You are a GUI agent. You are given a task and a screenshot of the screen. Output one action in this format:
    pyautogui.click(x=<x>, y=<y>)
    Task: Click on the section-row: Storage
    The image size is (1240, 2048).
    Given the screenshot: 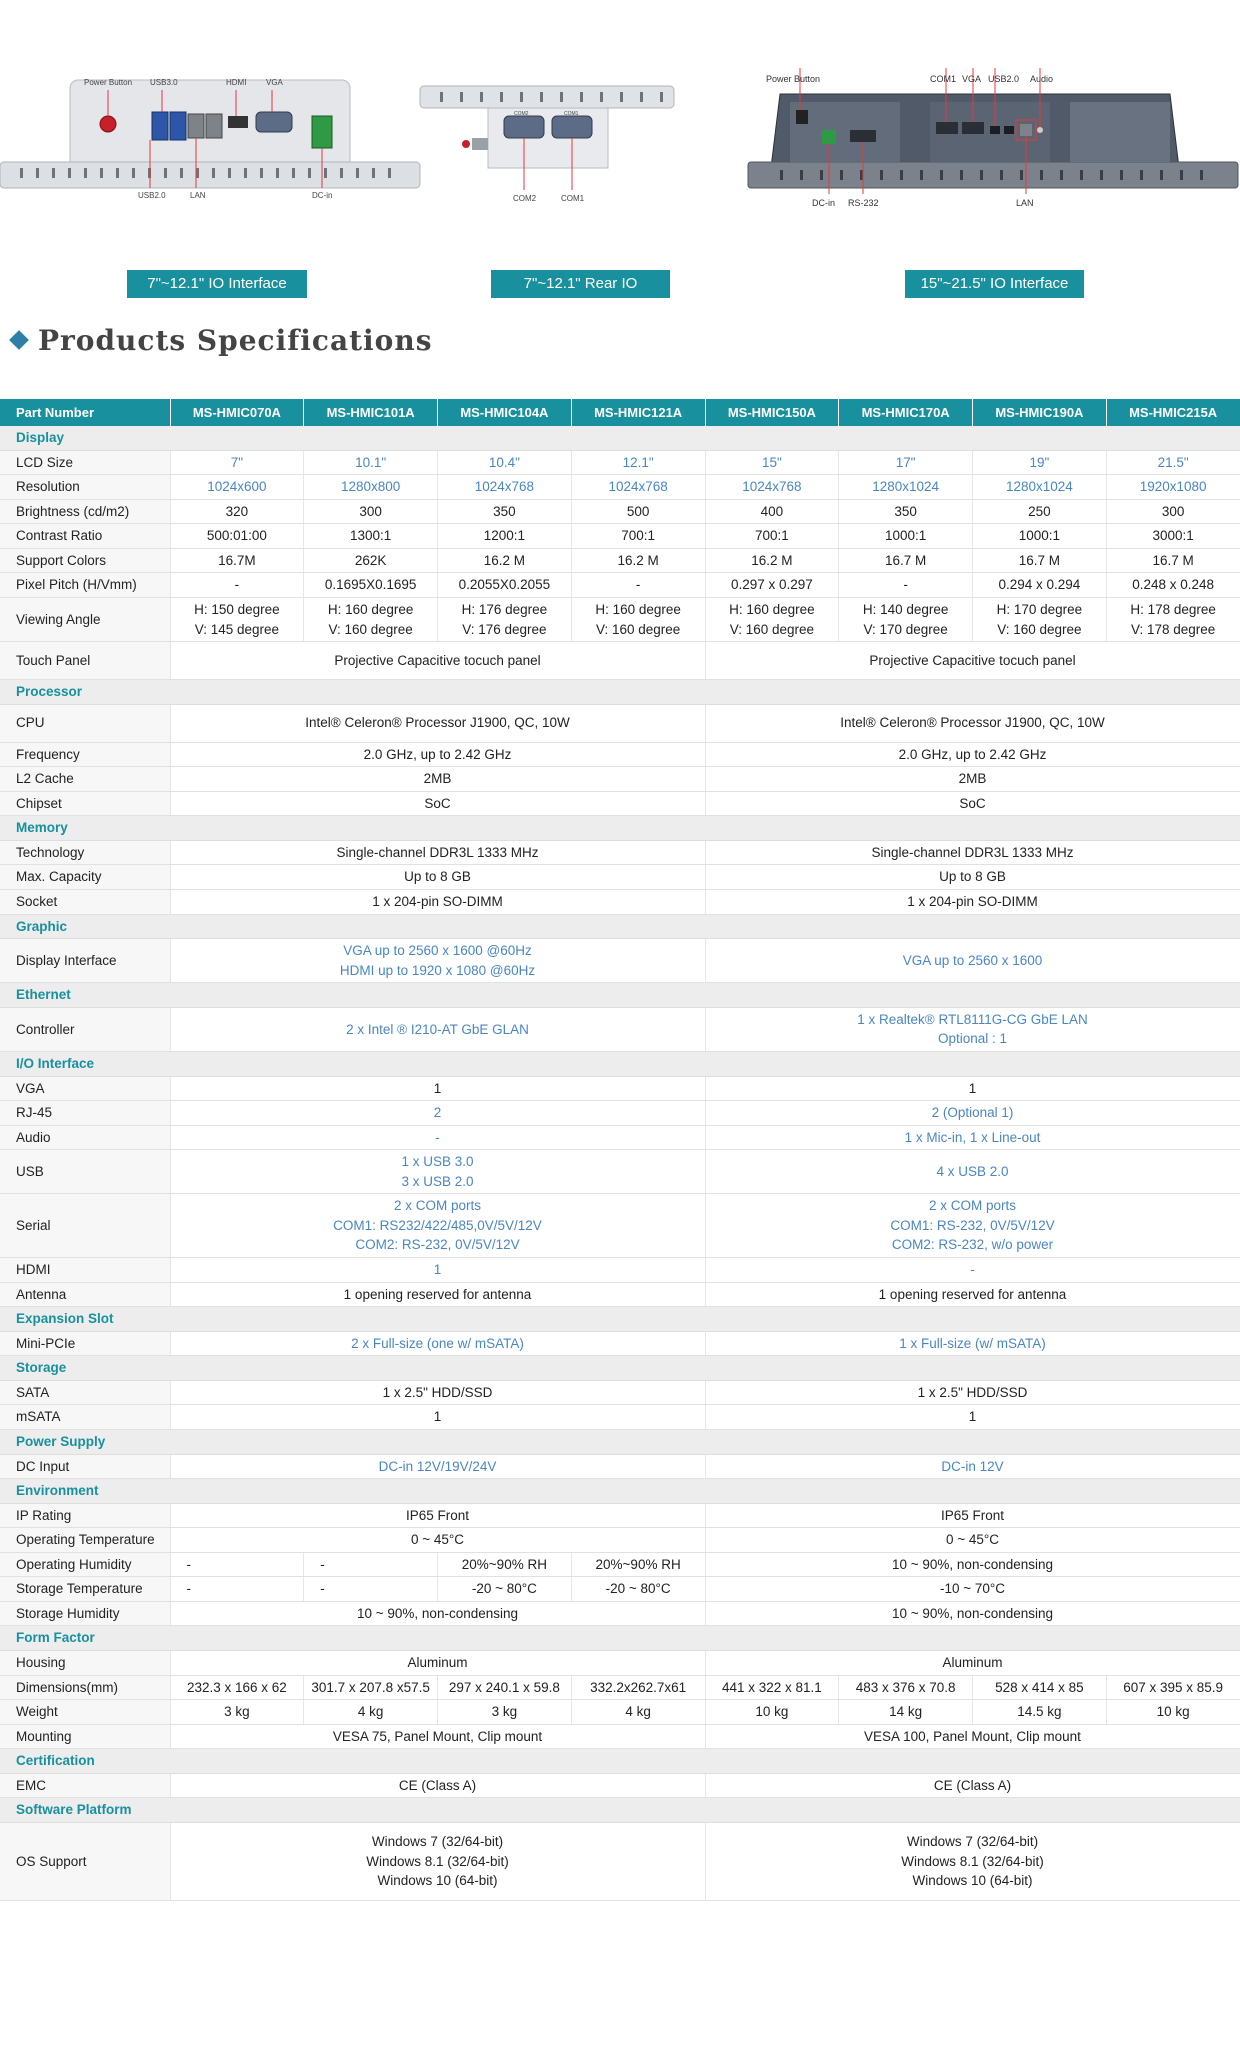 What is the action you would take?
    pyautogui.click(x=620, y=1368)
    